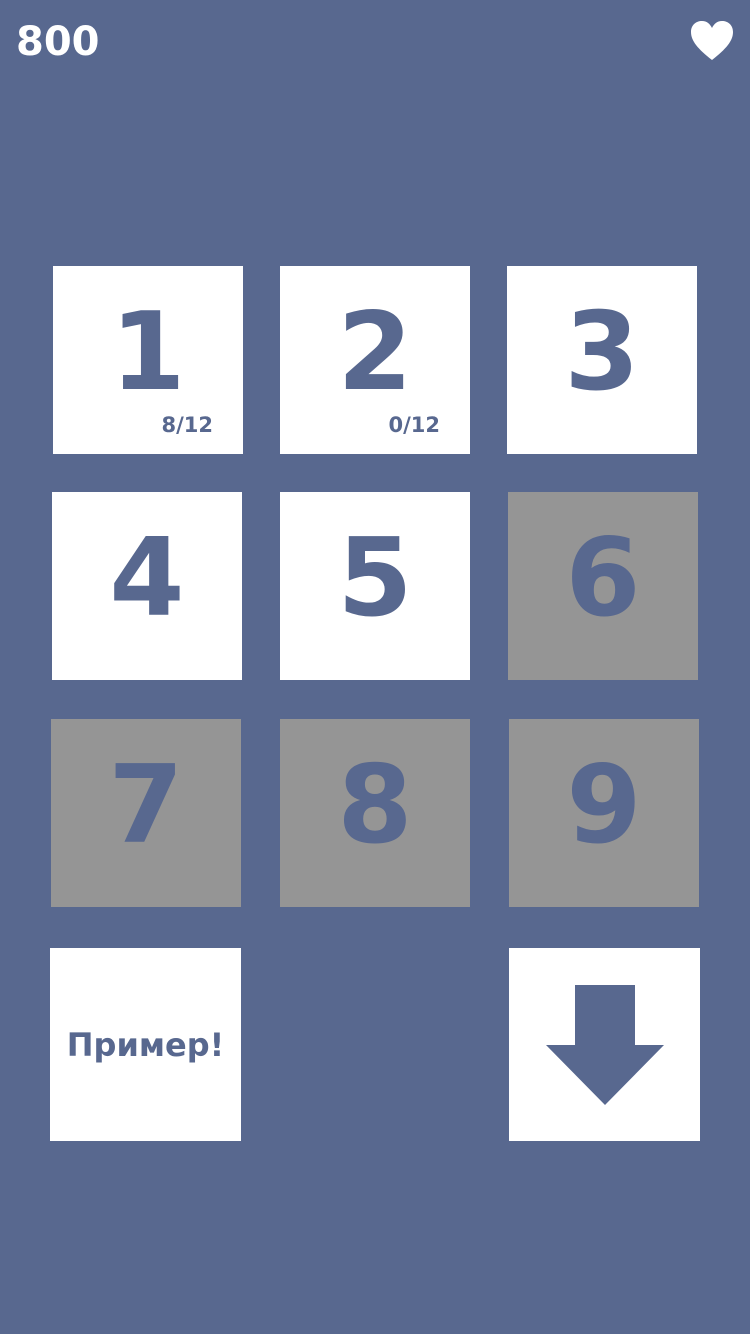 The height and width of the screenshot is (1334, 750). I want to click on level-tile-3: 3, so click(602, 360).